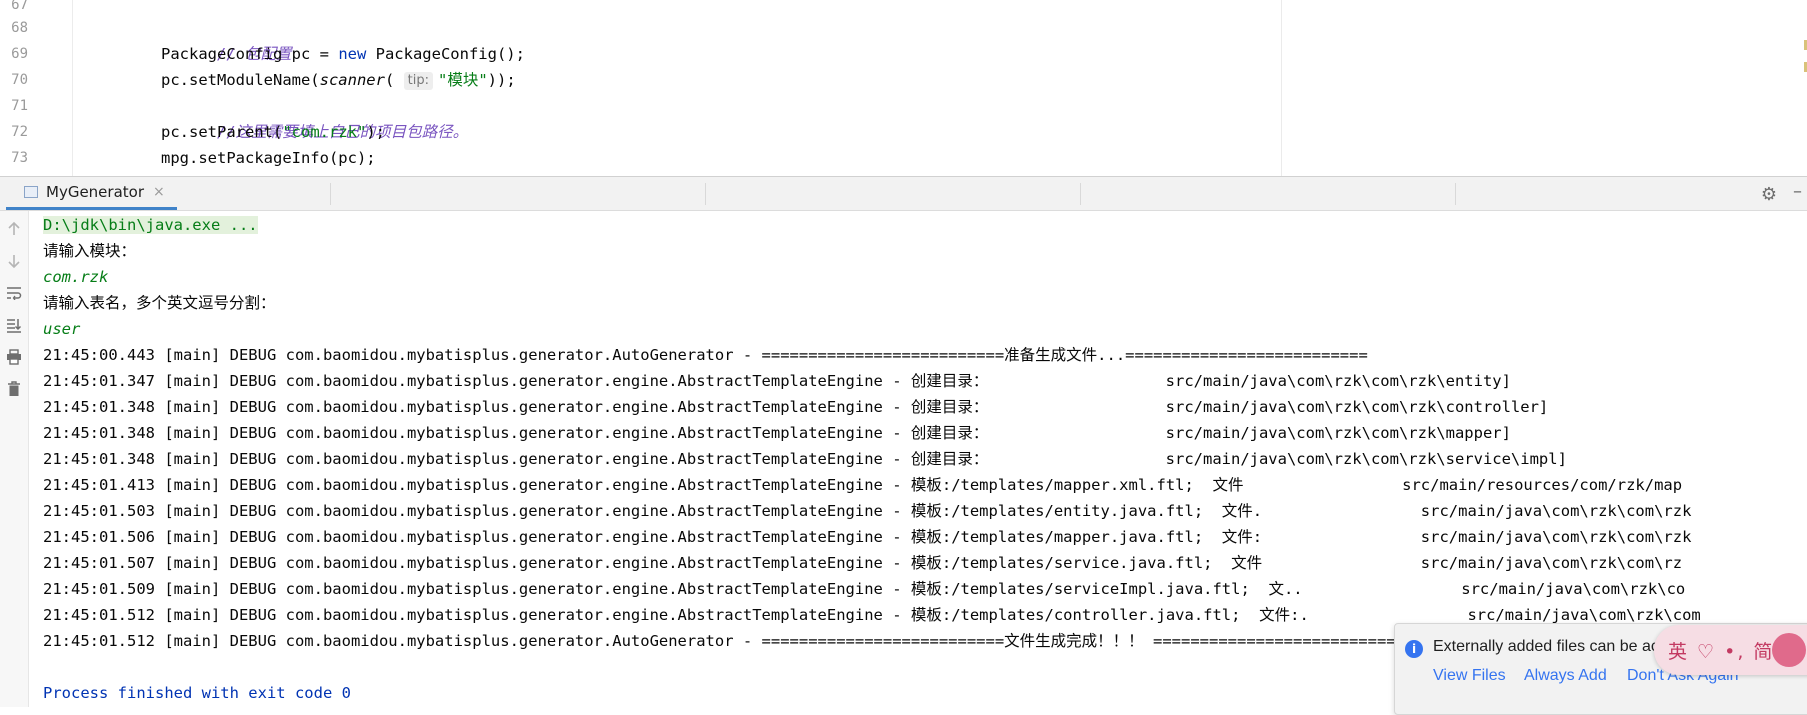  What do you see at coordinates (1565, 676) in the screenshot?
I see `always-add-link: Always Add` at bounding box center [1565, 676].